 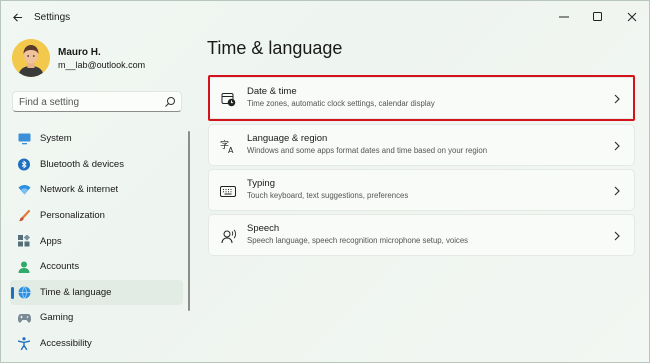 I want to click on sidebar-item-apps: Apps, so click(x=96, y=241).